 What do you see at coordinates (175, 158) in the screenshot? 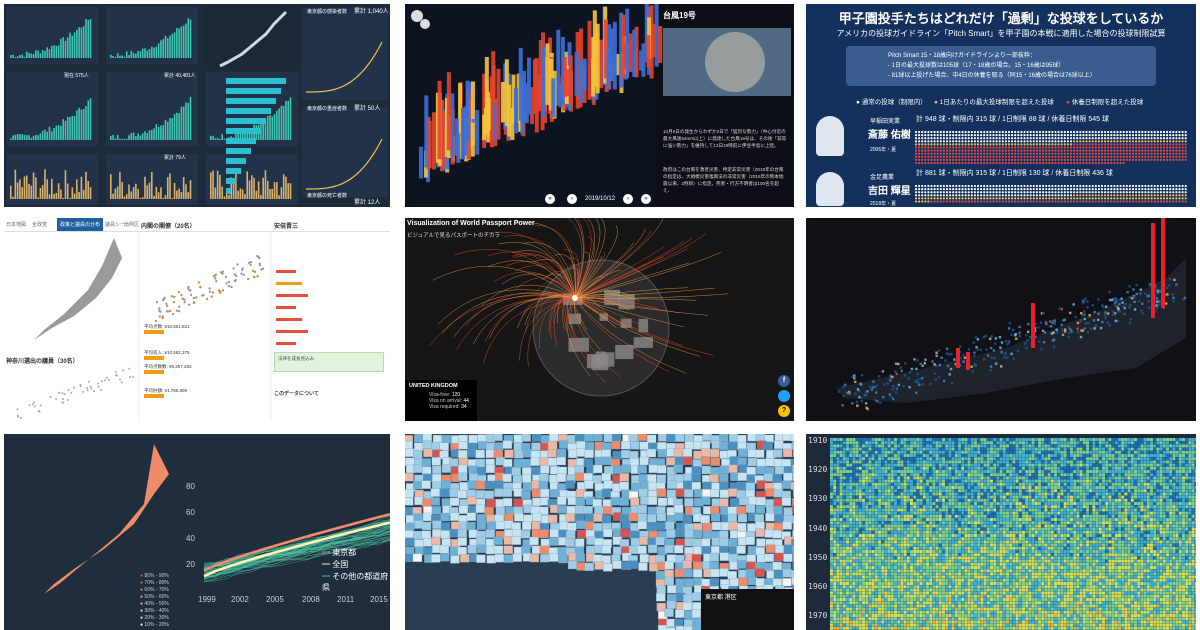
I see `panel-value-79: 累計 79人` at bounding box center [175, 158].